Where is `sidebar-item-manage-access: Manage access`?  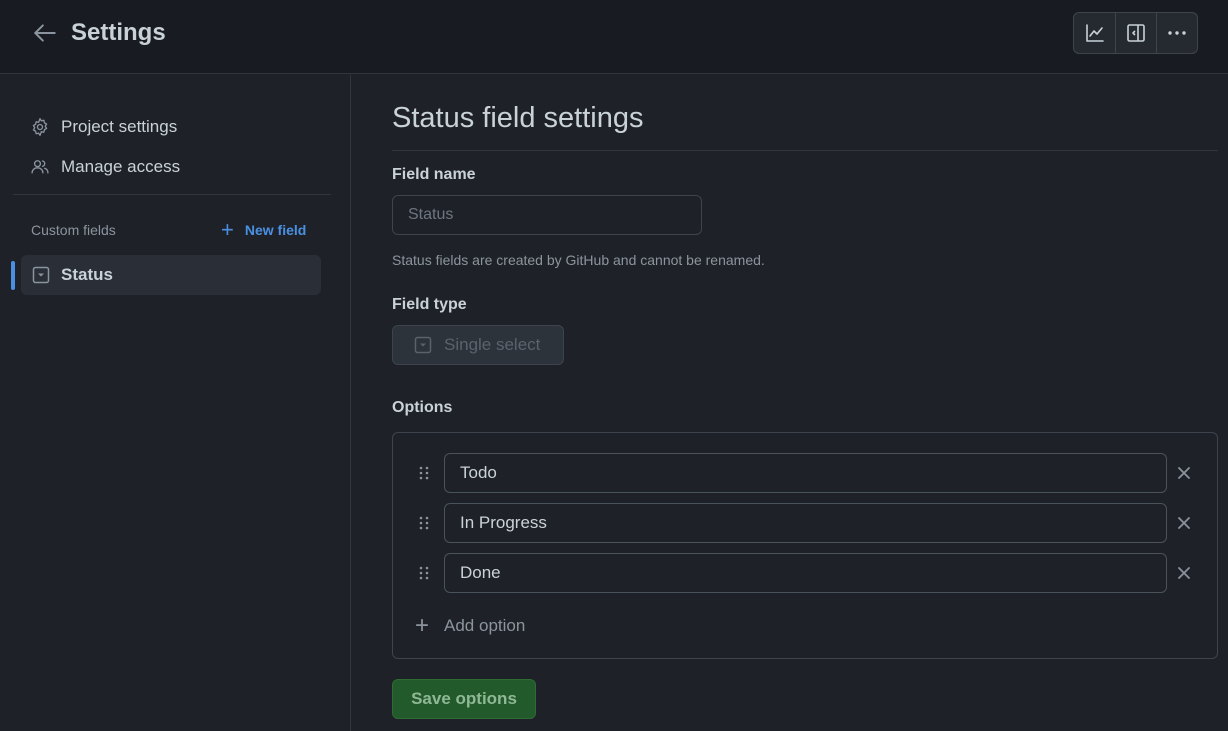
sidebar-item-manage-access: Manage access is located at coordinates (105, 167).